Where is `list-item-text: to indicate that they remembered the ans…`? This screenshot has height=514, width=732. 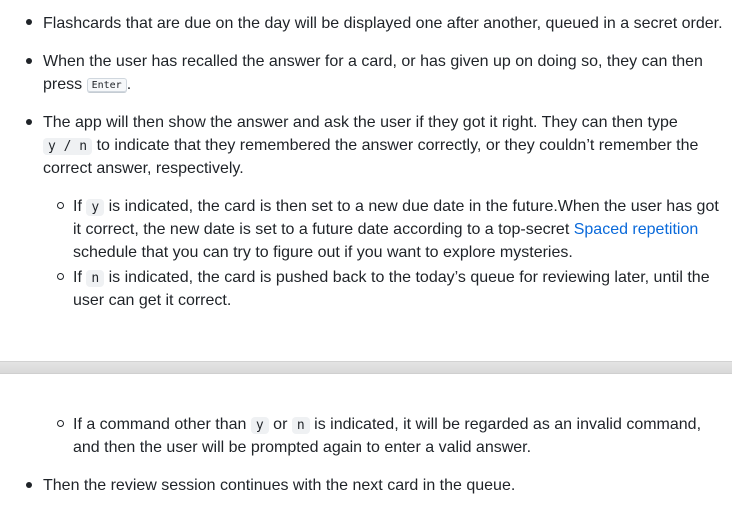
list-item-text: to indicate that they remembered the ans… is located at coordinates (397, 145).